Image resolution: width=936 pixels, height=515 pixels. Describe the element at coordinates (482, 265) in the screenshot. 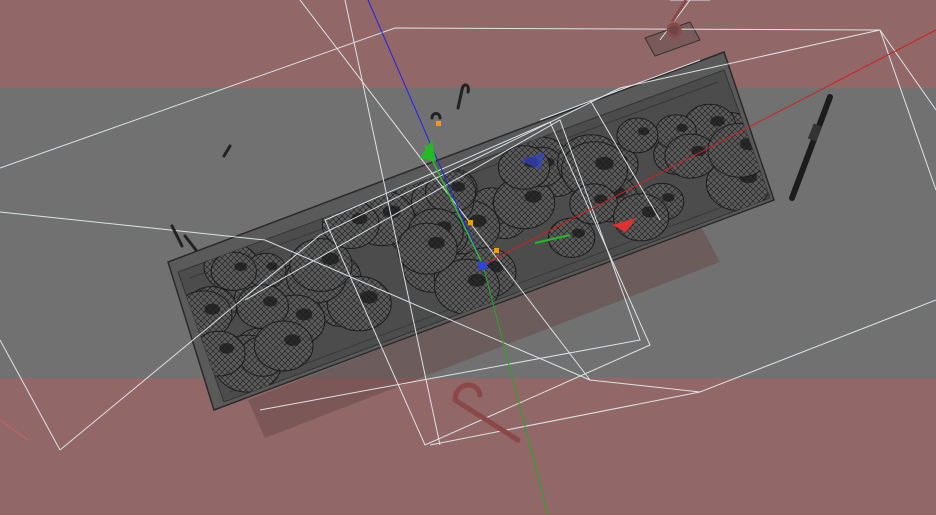

I see `gizmo-pivot` at that location.